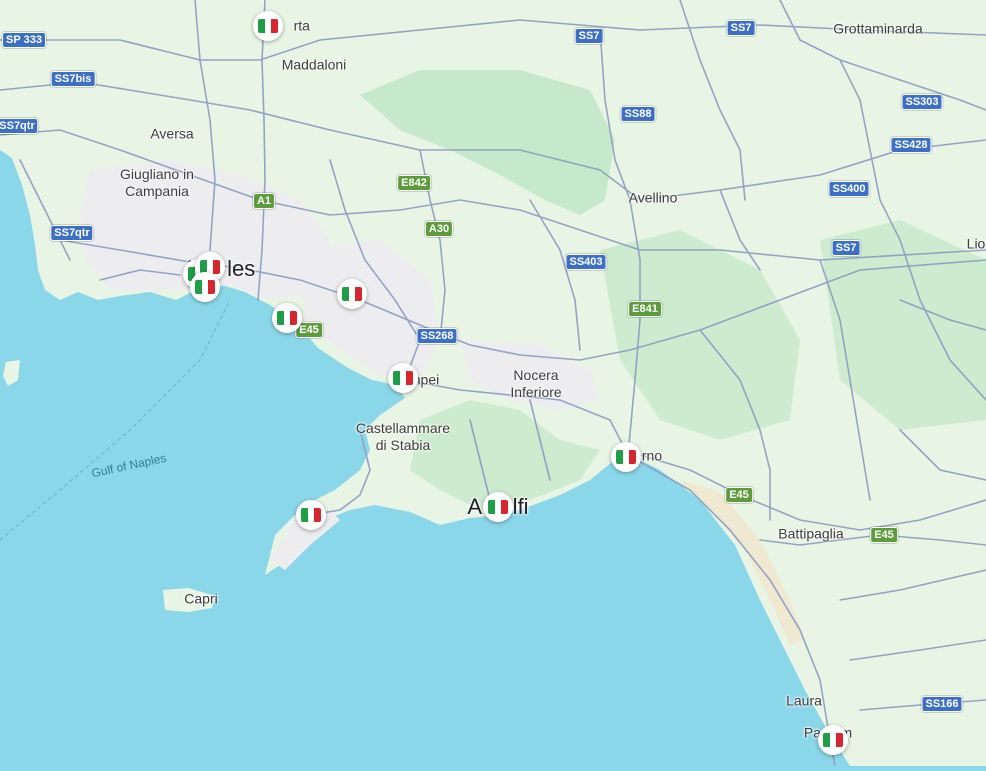  What do you see at coordinates (439, 229) in the screenshot?
I see `road-shield-a30: A30` at bounding box center [439, 229].